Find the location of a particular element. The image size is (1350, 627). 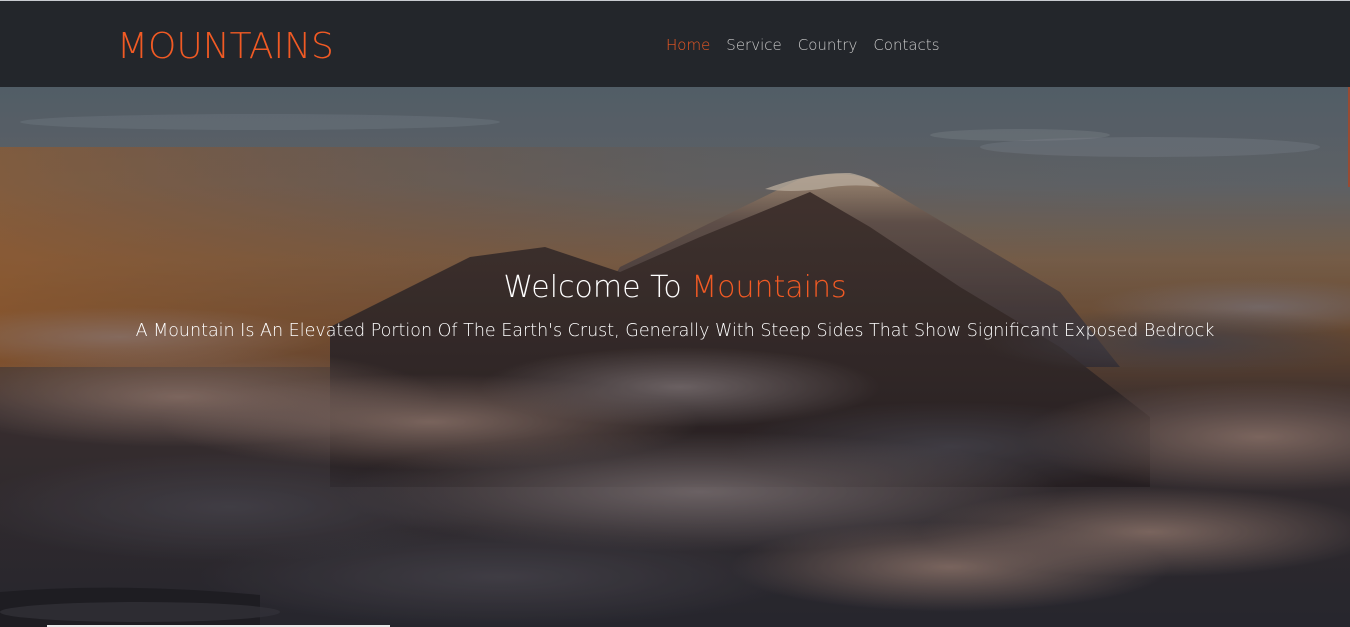

hero-title-accent: Mountains is located at coordinates (769, 287).